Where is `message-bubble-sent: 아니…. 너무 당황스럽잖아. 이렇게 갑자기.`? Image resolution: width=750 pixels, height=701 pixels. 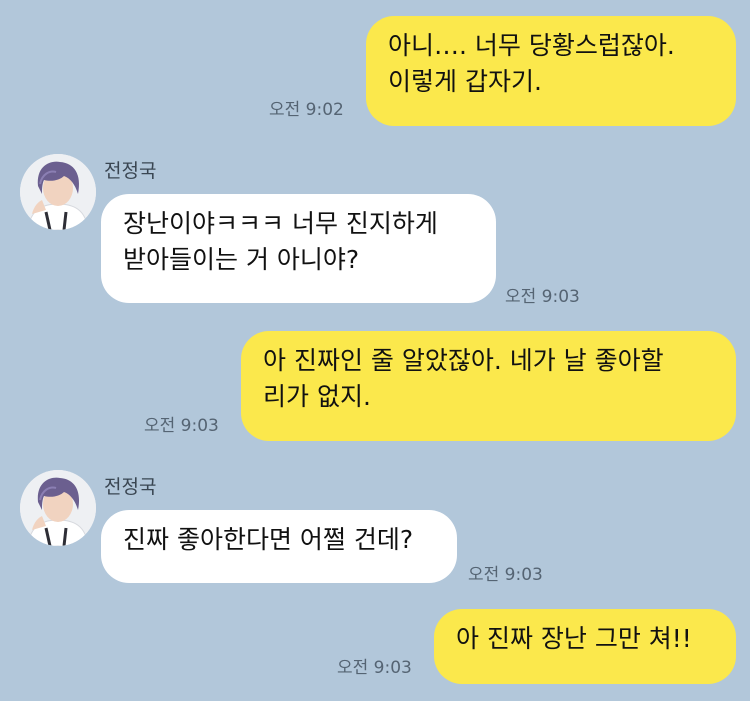 message-bubble-sent: 아니…. 너무 당황스럽잖아. 이렇게 갑자기. is located at coordinates (551, 71).